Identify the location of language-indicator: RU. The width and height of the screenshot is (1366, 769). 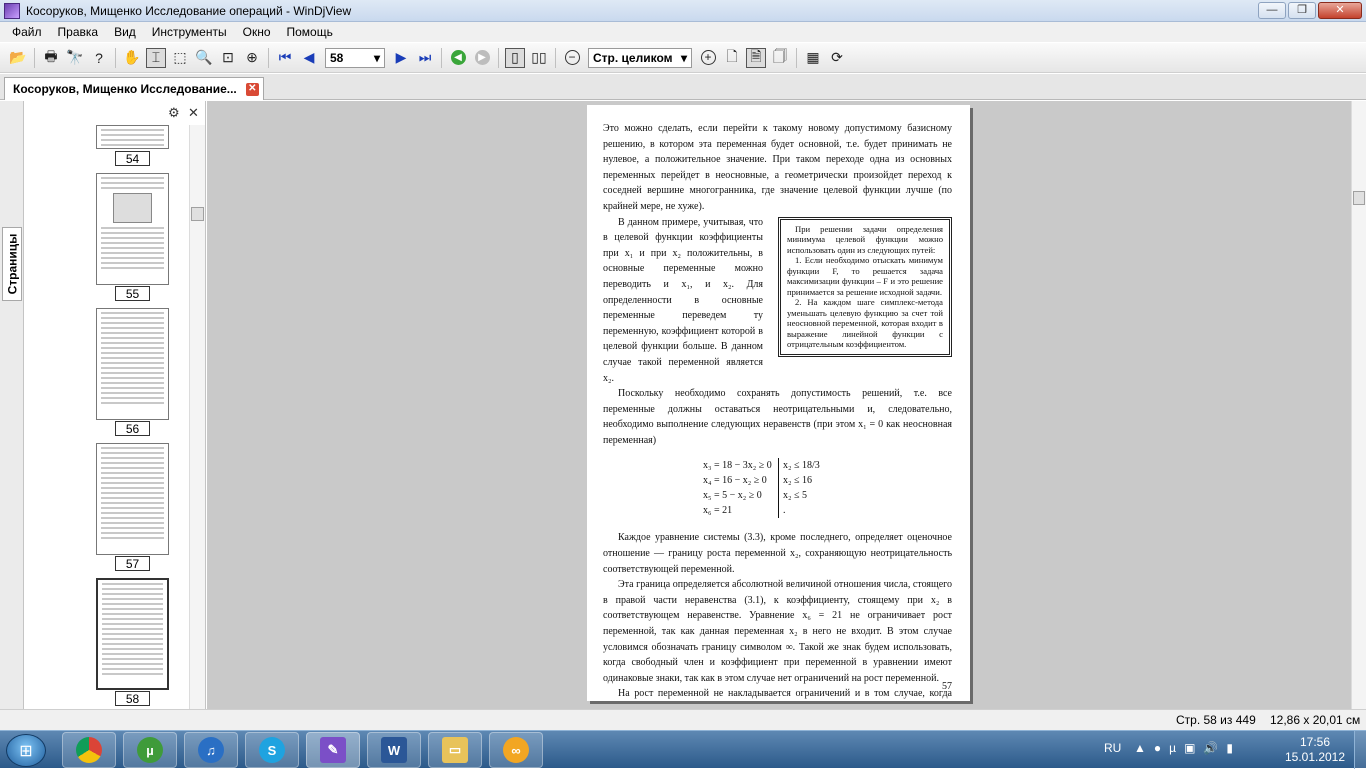
(1112, 748).